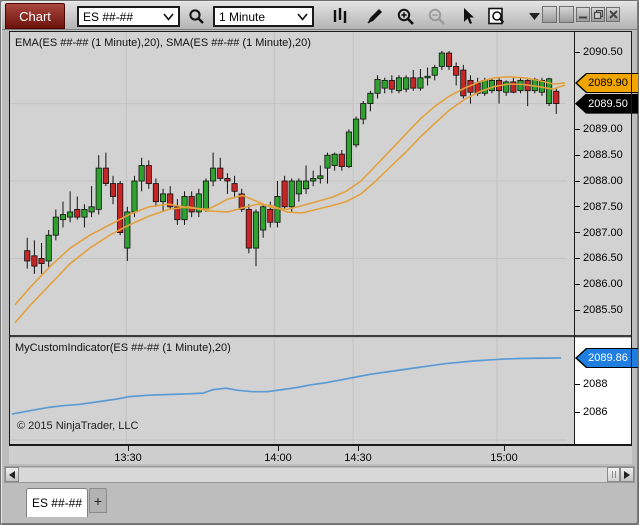 This screenshot has width=639, height=525. Describe the element at coordinates (583, 17) in the screenshot. I see `minimize-icon` at that location.